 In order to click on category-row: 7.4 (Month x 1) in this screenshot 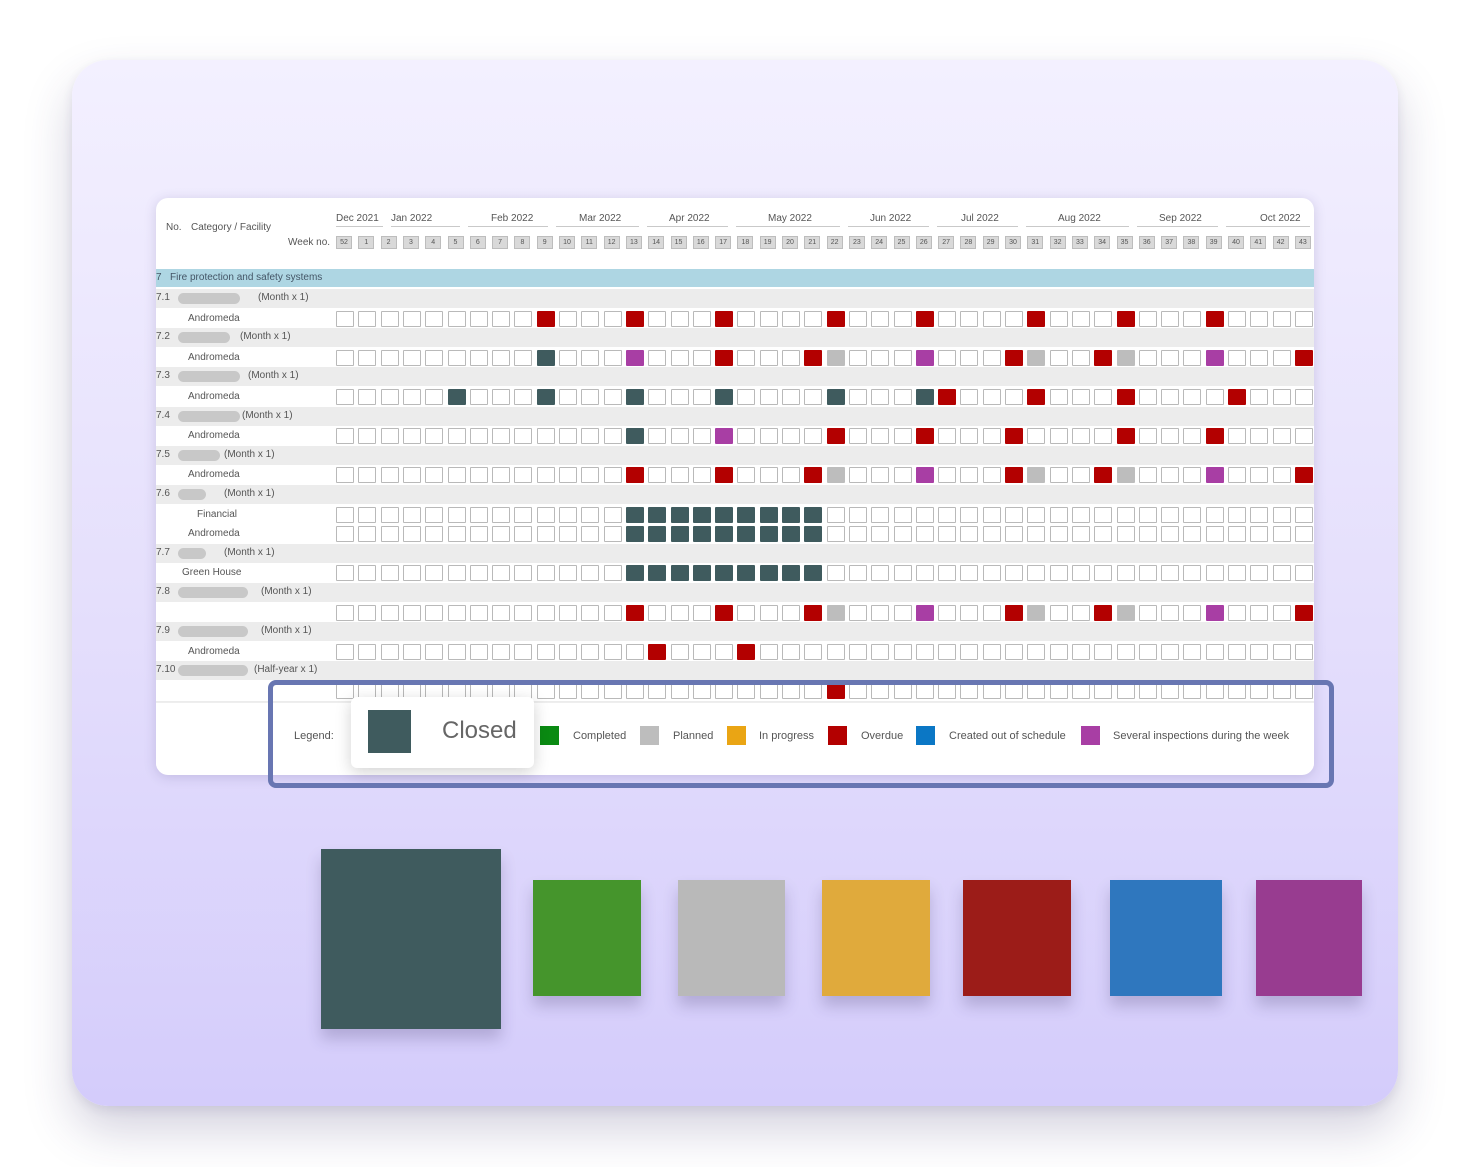, I will do `click(735, 416)`.